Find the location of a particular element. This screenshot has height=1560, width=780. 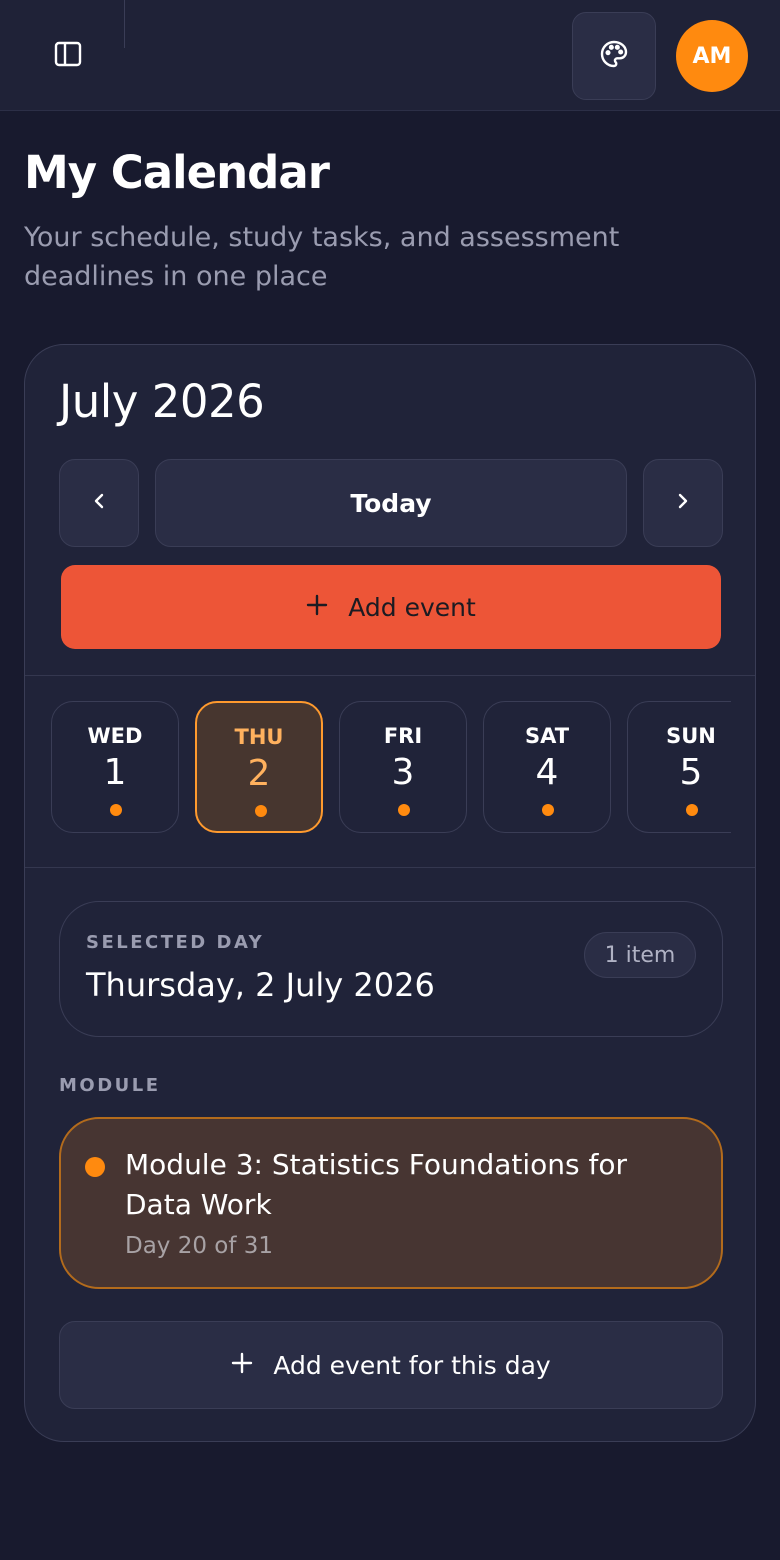

day-name: THU is located at coordinates (259, 737).